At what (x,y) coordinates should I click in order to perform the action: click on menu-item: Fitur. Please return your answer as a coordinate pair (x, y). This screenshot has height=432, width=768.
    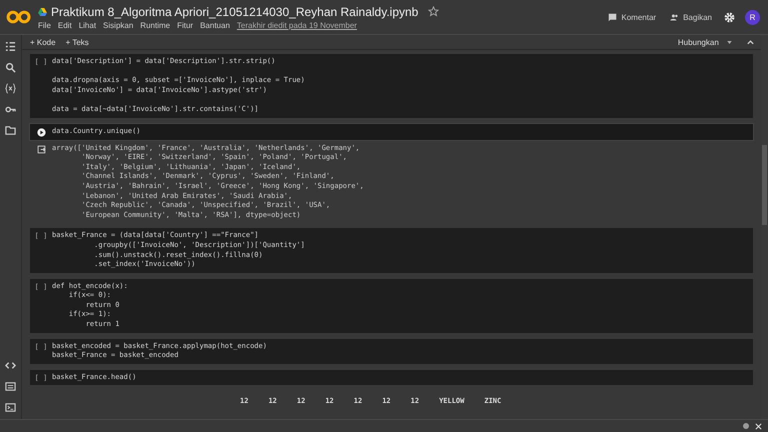
    Looking at the image, I should click on (185, 25).